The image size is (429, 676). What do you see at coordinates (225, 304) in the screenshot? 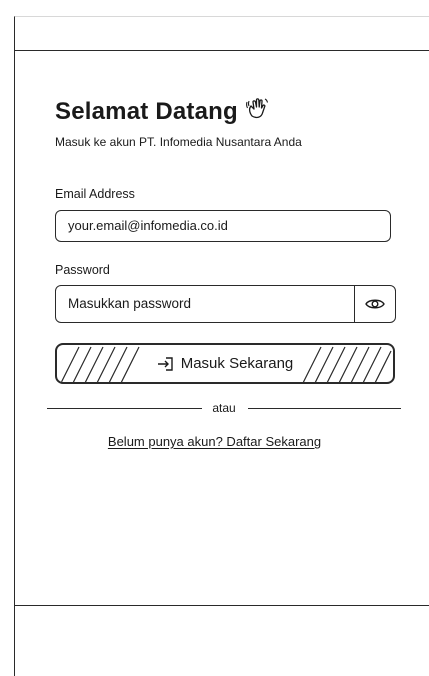
I see `password-field-group: Masukkan password` at bounding box center [225, 304].